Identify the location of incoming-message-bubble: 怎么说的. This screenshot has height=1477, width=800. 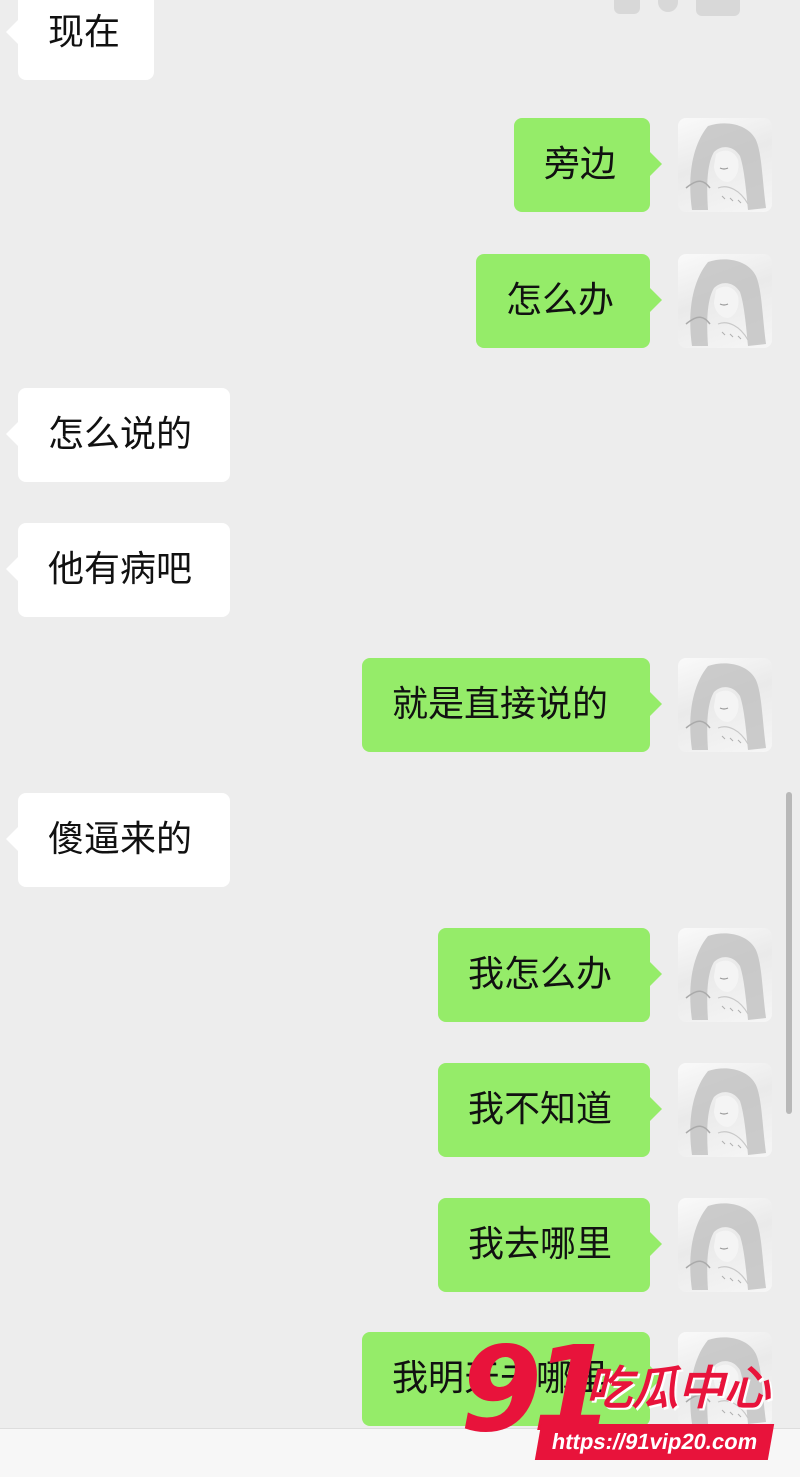
(118, 435).